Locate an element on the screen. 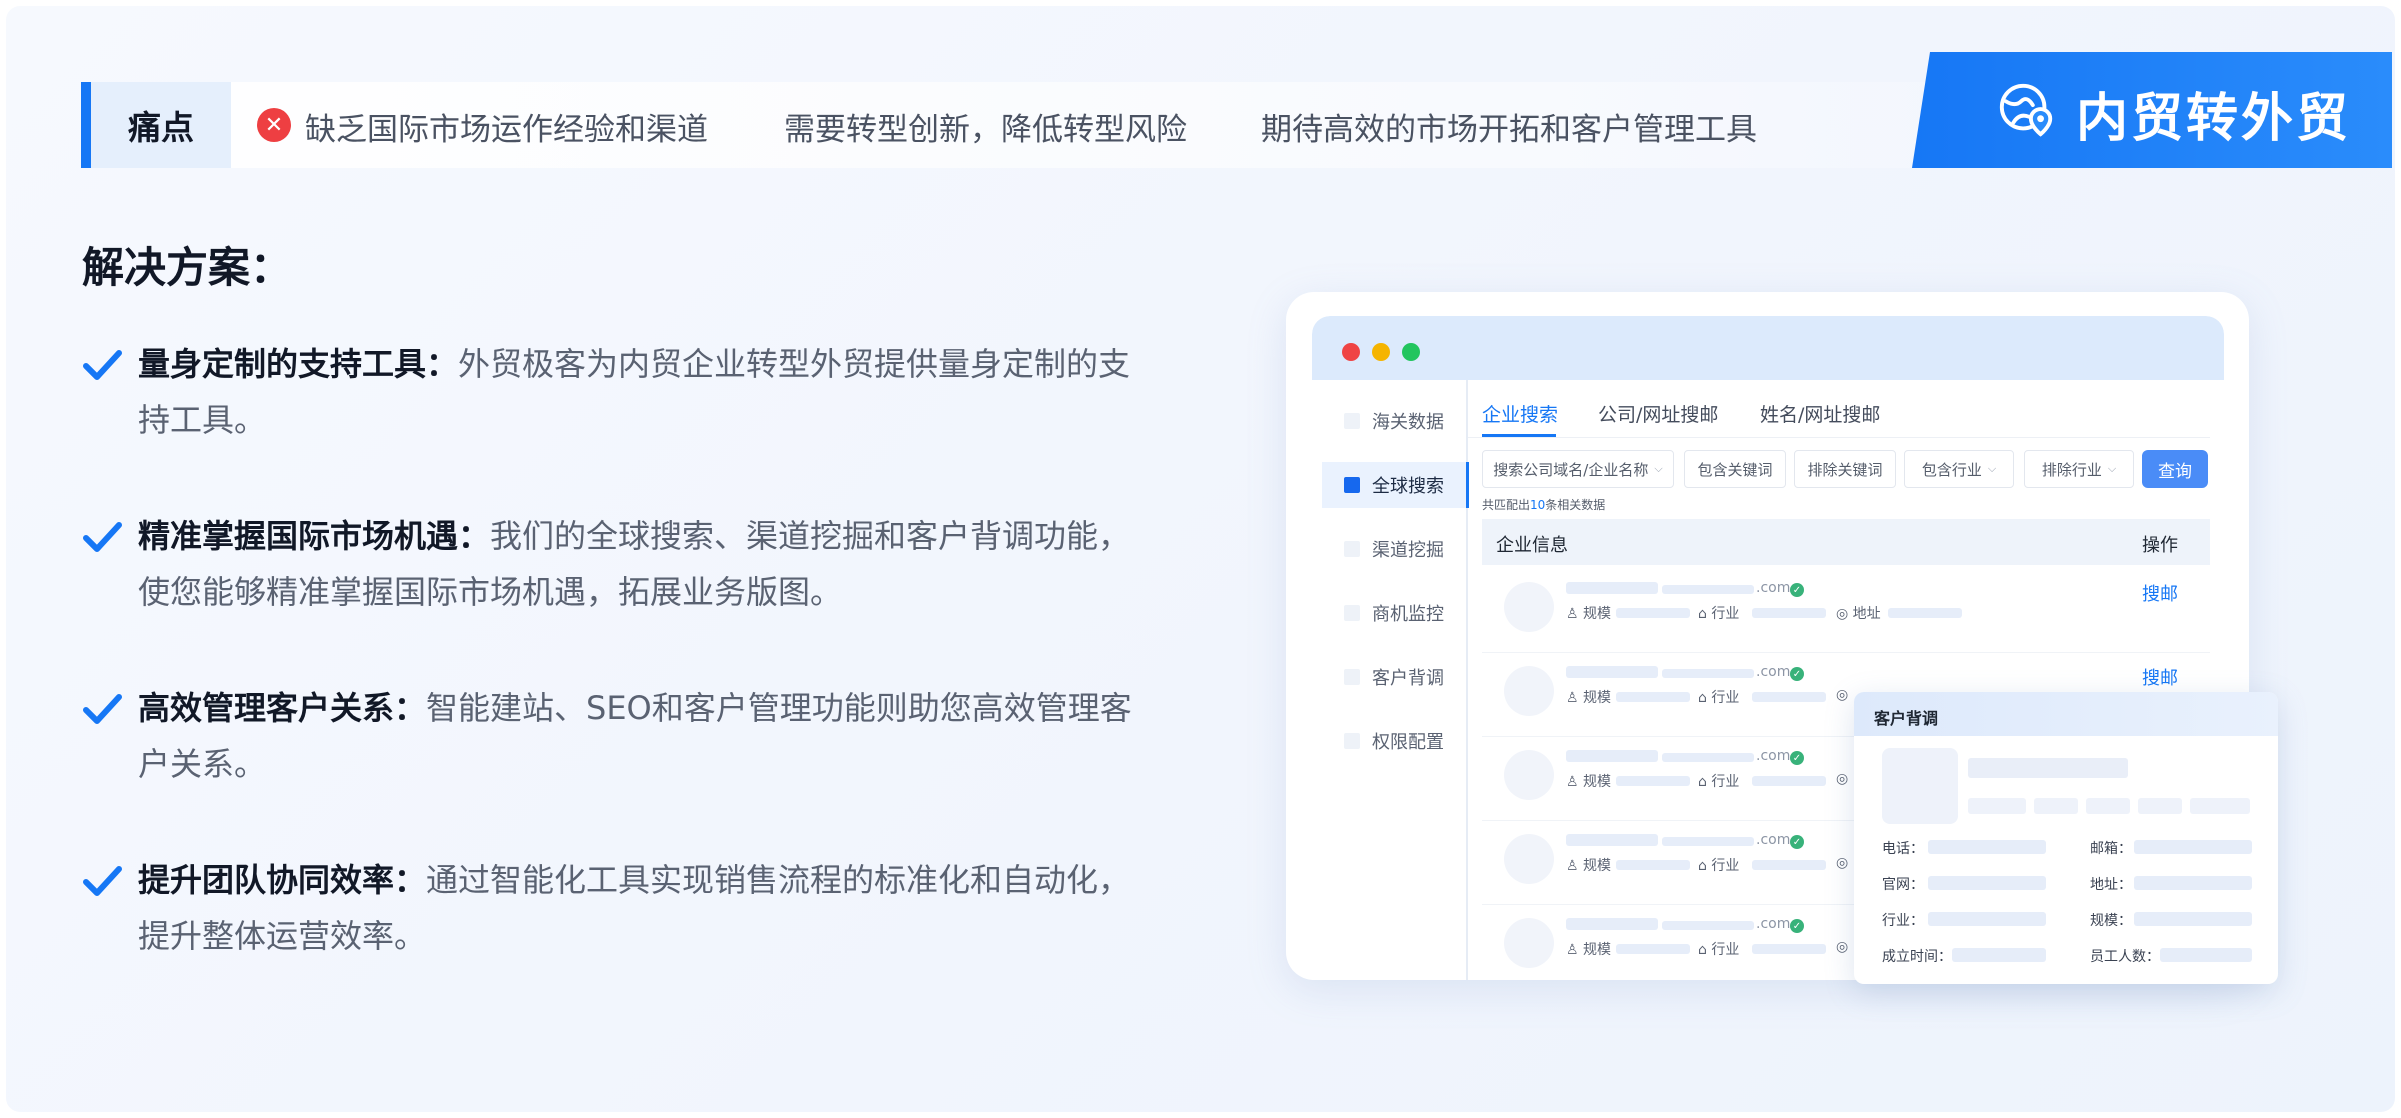 This screenshot has height=1118, width=2401. sidebar-item-channel-mining: 渠道挖掘 is located at coordinates (1394, 549).